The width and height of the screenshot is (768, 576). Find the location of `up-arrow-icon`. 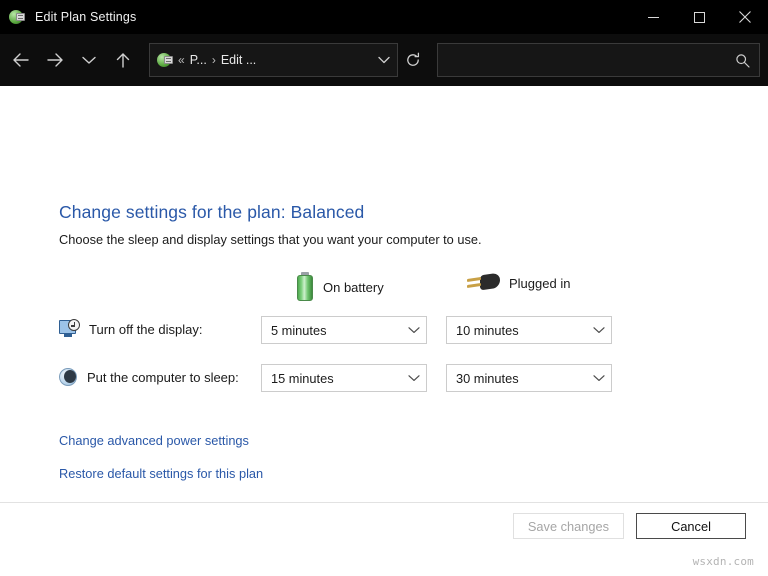

up-arrow-icon is located at coordinates (123, 60).